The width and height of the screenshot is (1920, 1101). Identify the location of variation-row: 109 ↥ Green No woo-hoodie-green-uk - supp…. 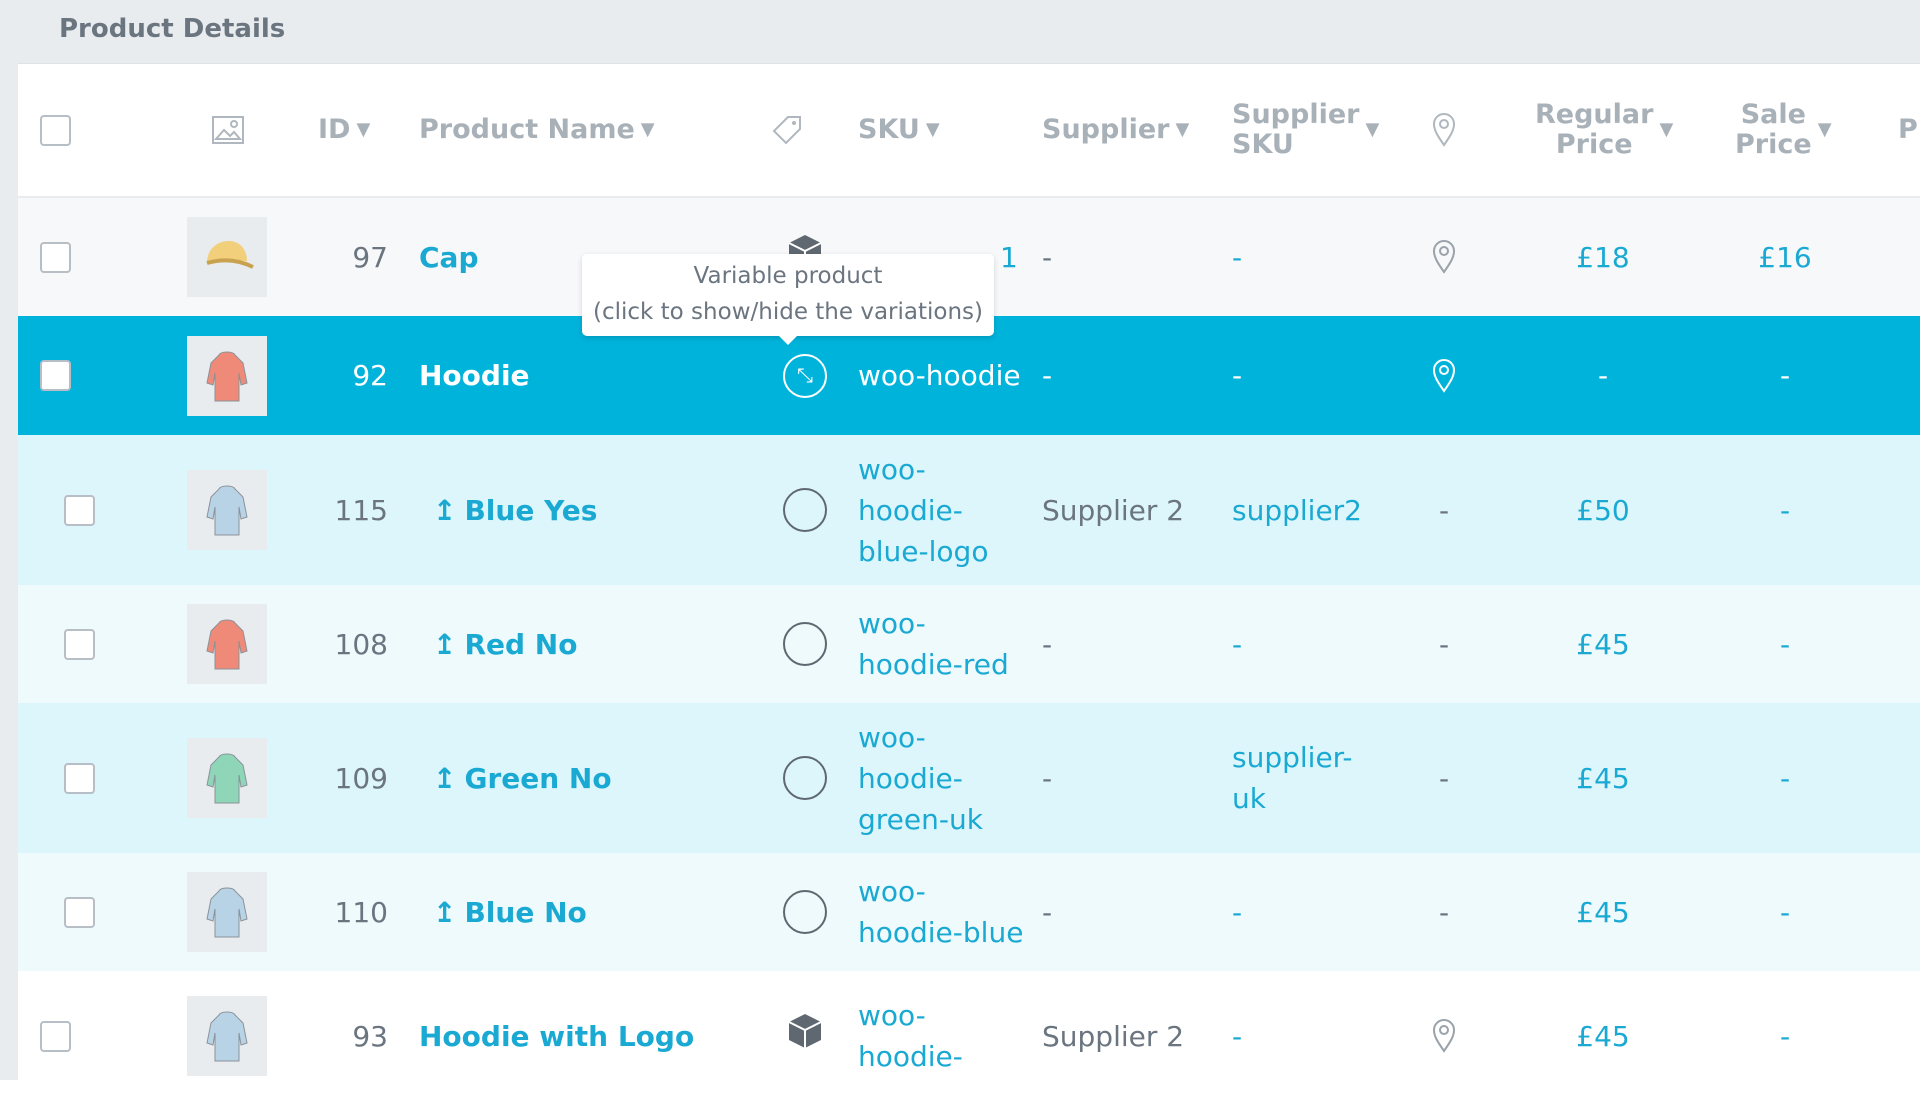
(969, 778).